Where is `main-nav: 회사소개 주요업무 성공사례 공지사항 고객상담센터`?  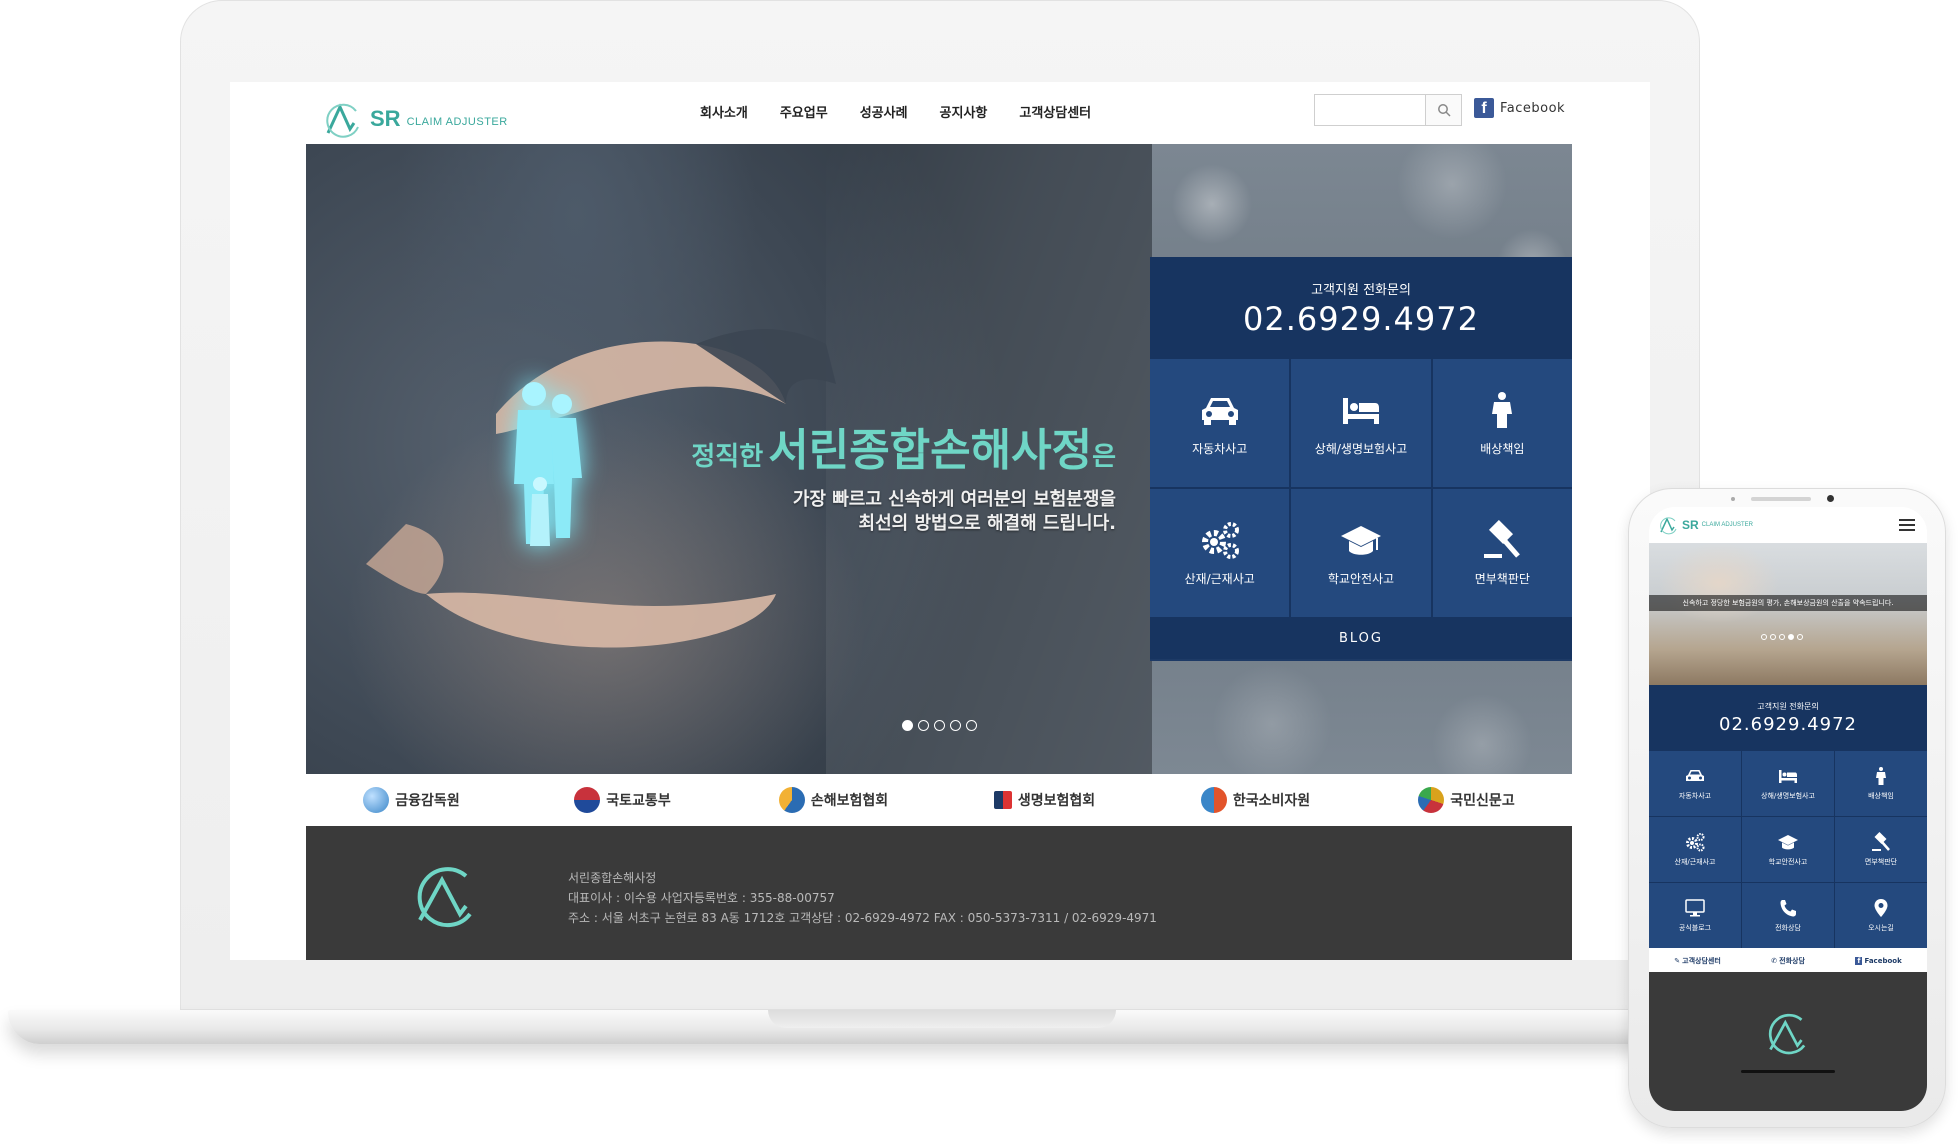
main-nav: 회사소개 주요업무 성공사례 공지사항 고객상담센터 is located at coordinates (895, 111).